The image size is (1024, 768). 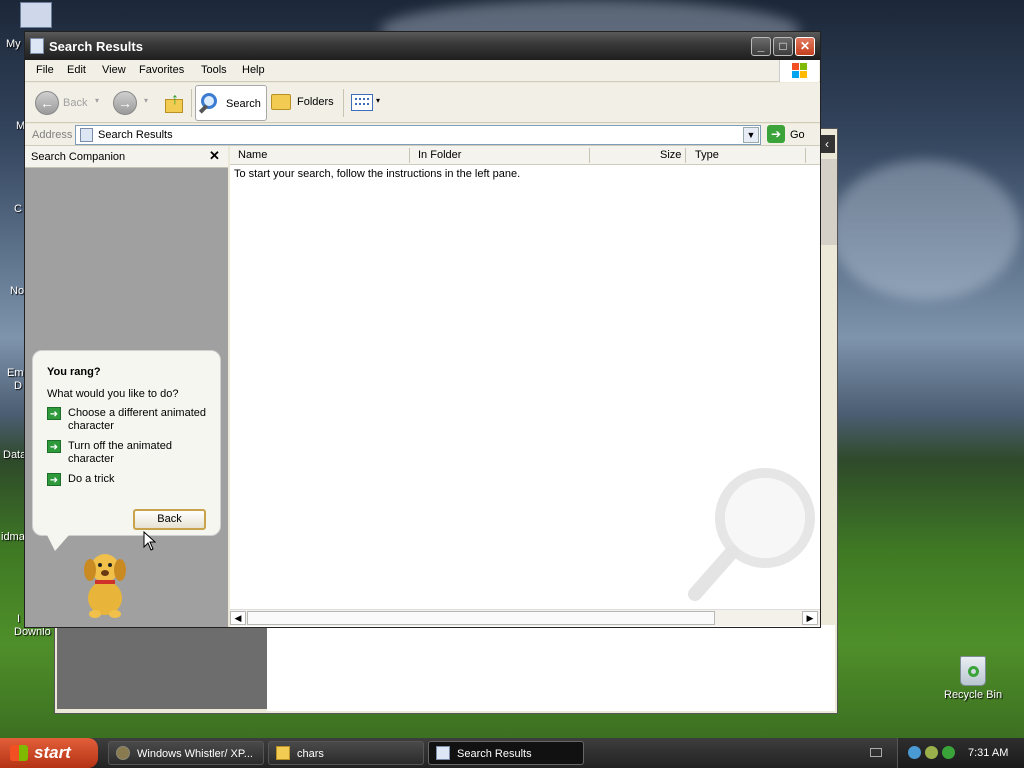 What do you see at coordinates (203, 109) in the screenshot?
I see `search-icon-handle` at bounding box center [203, 109].